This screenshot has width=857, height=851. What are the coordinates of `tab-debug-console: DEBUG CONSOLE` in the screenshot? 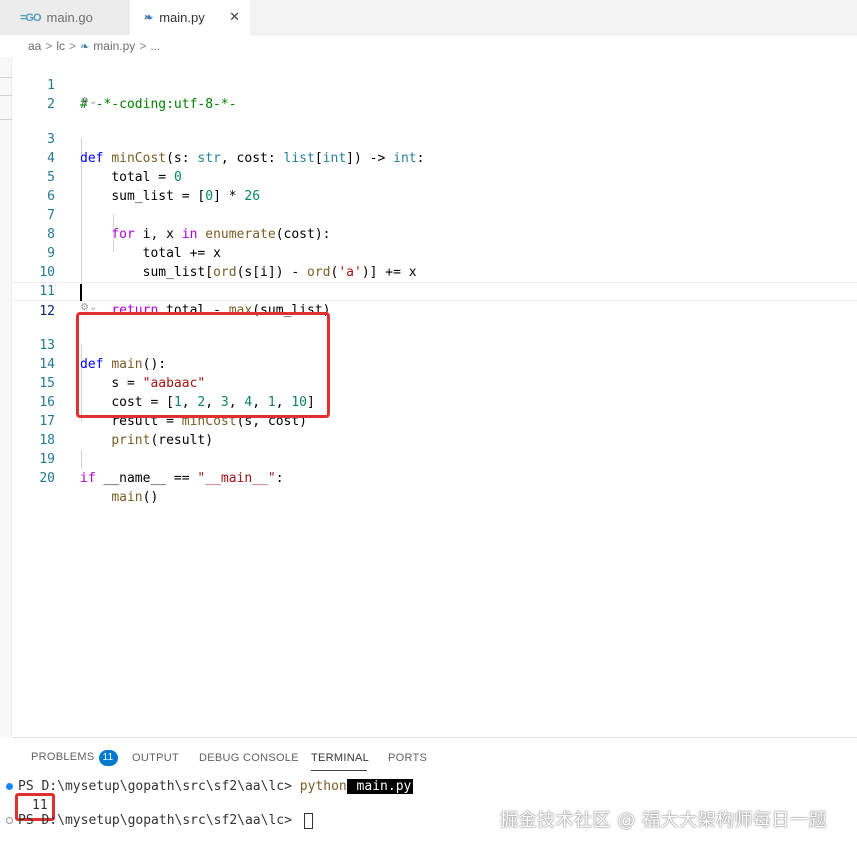 It's located at (249, 758).